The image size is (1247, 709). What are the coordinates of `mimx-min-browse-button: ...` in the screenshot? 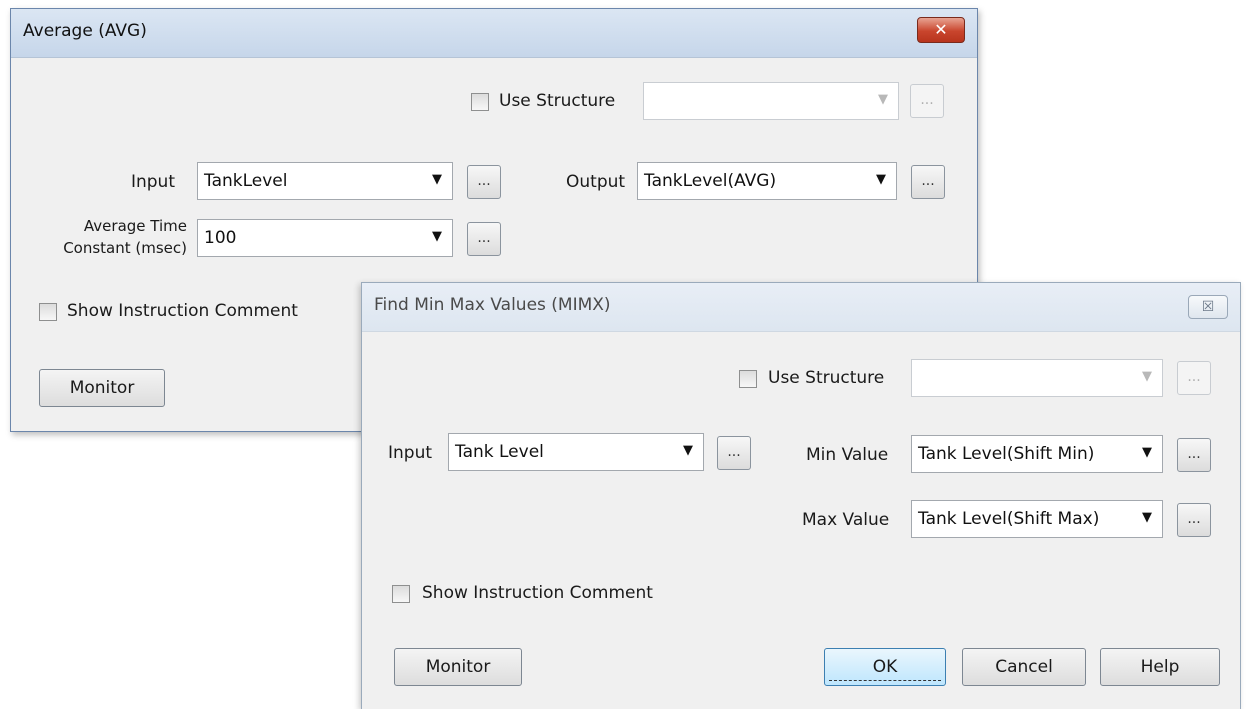 It's located at (1194, 455).